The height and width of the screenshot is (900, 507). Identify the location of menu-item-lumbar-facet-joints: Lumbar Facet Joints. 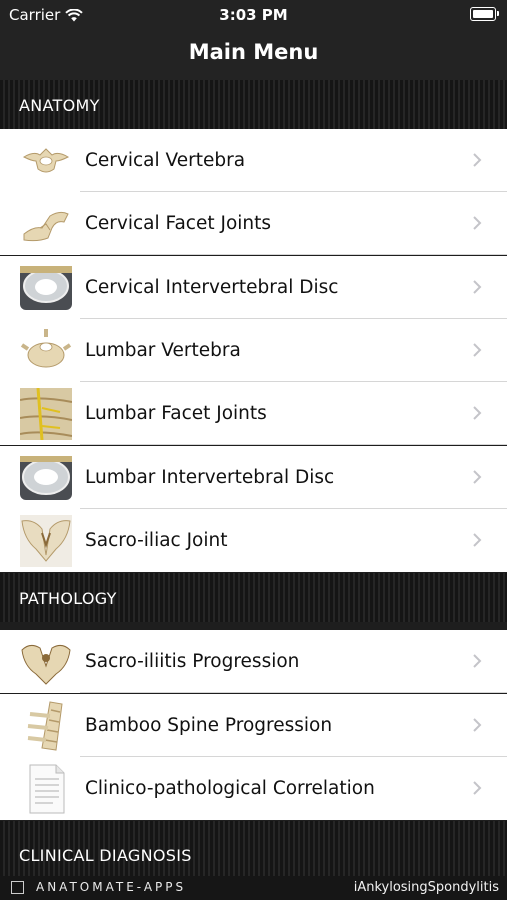
(253, 413).